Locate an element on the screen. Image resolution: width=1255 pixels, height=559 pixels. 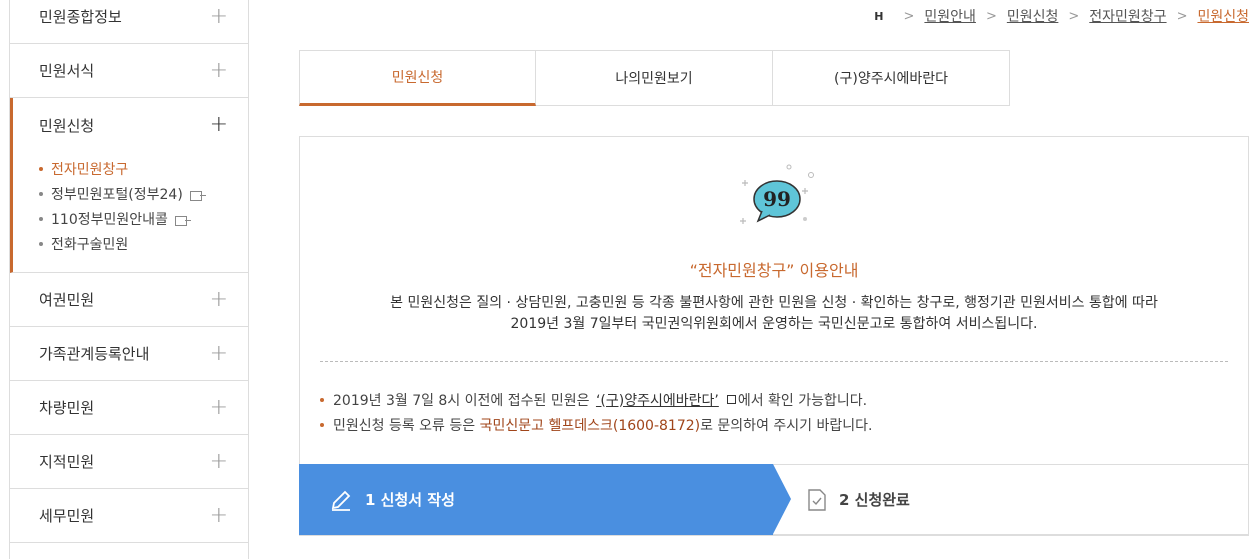
sidebar-item-label: 여권민원 is located at coordinates (67, 300).